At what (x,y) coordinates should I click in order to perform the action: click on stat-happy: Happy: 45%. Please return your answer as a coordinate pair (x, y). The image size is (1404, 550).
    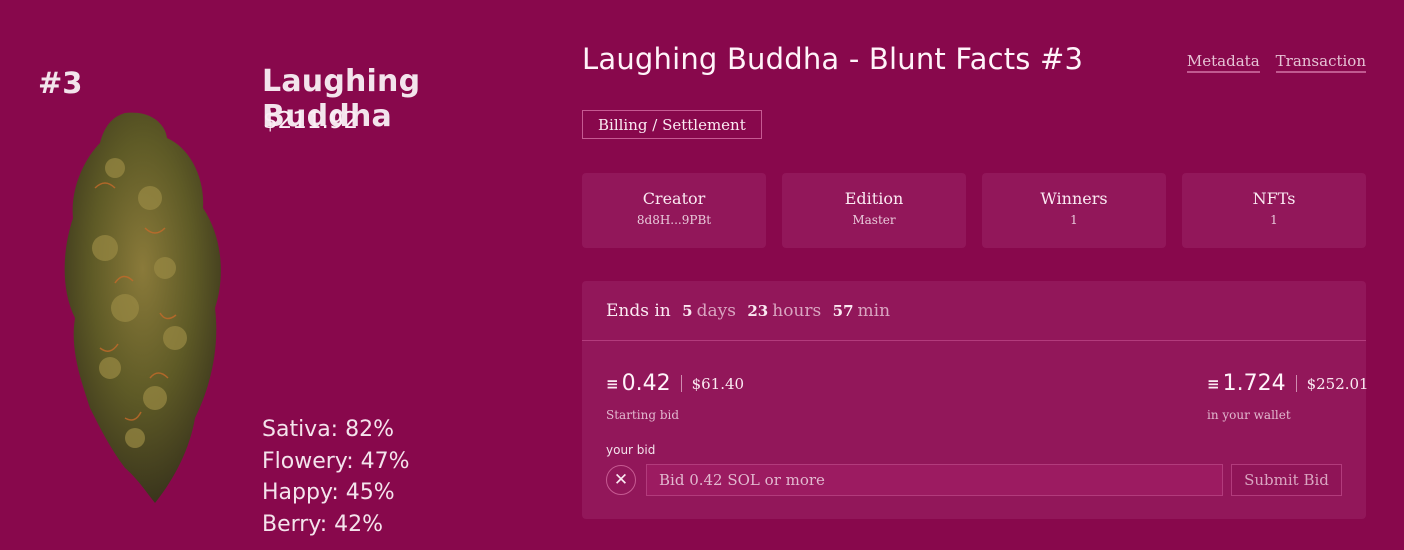
    Looking at the image, I should click on (328, 492).